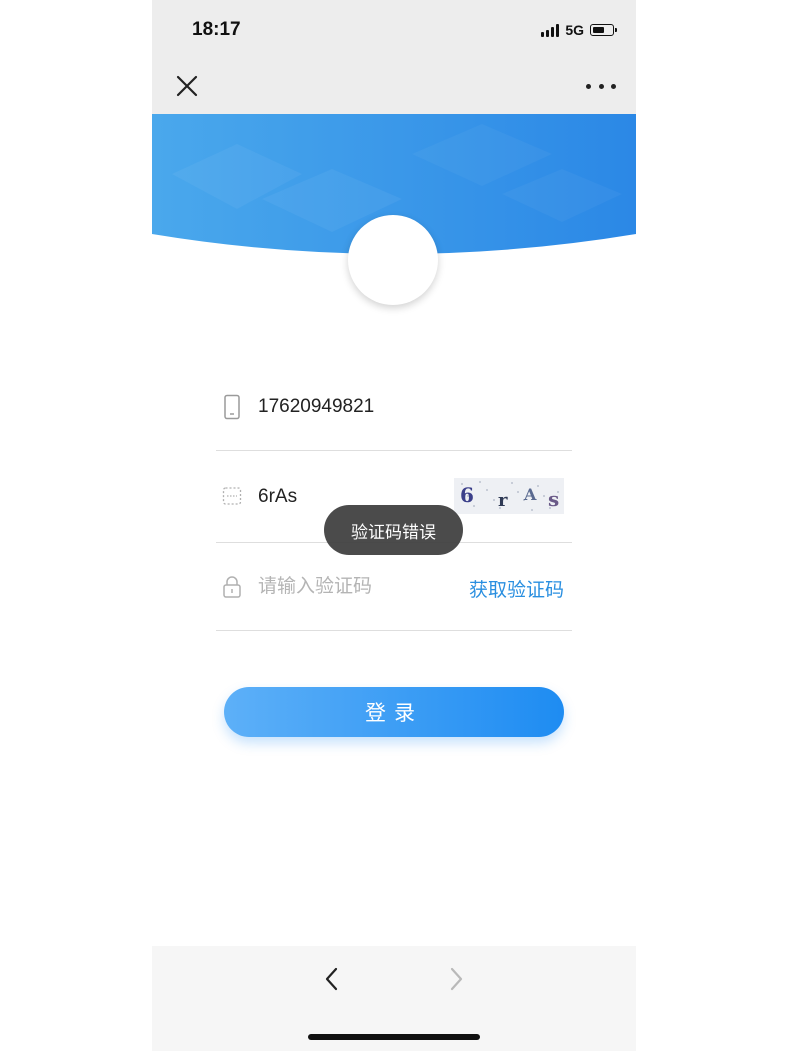  I want to click on sms-code-input, so click(353, 586).